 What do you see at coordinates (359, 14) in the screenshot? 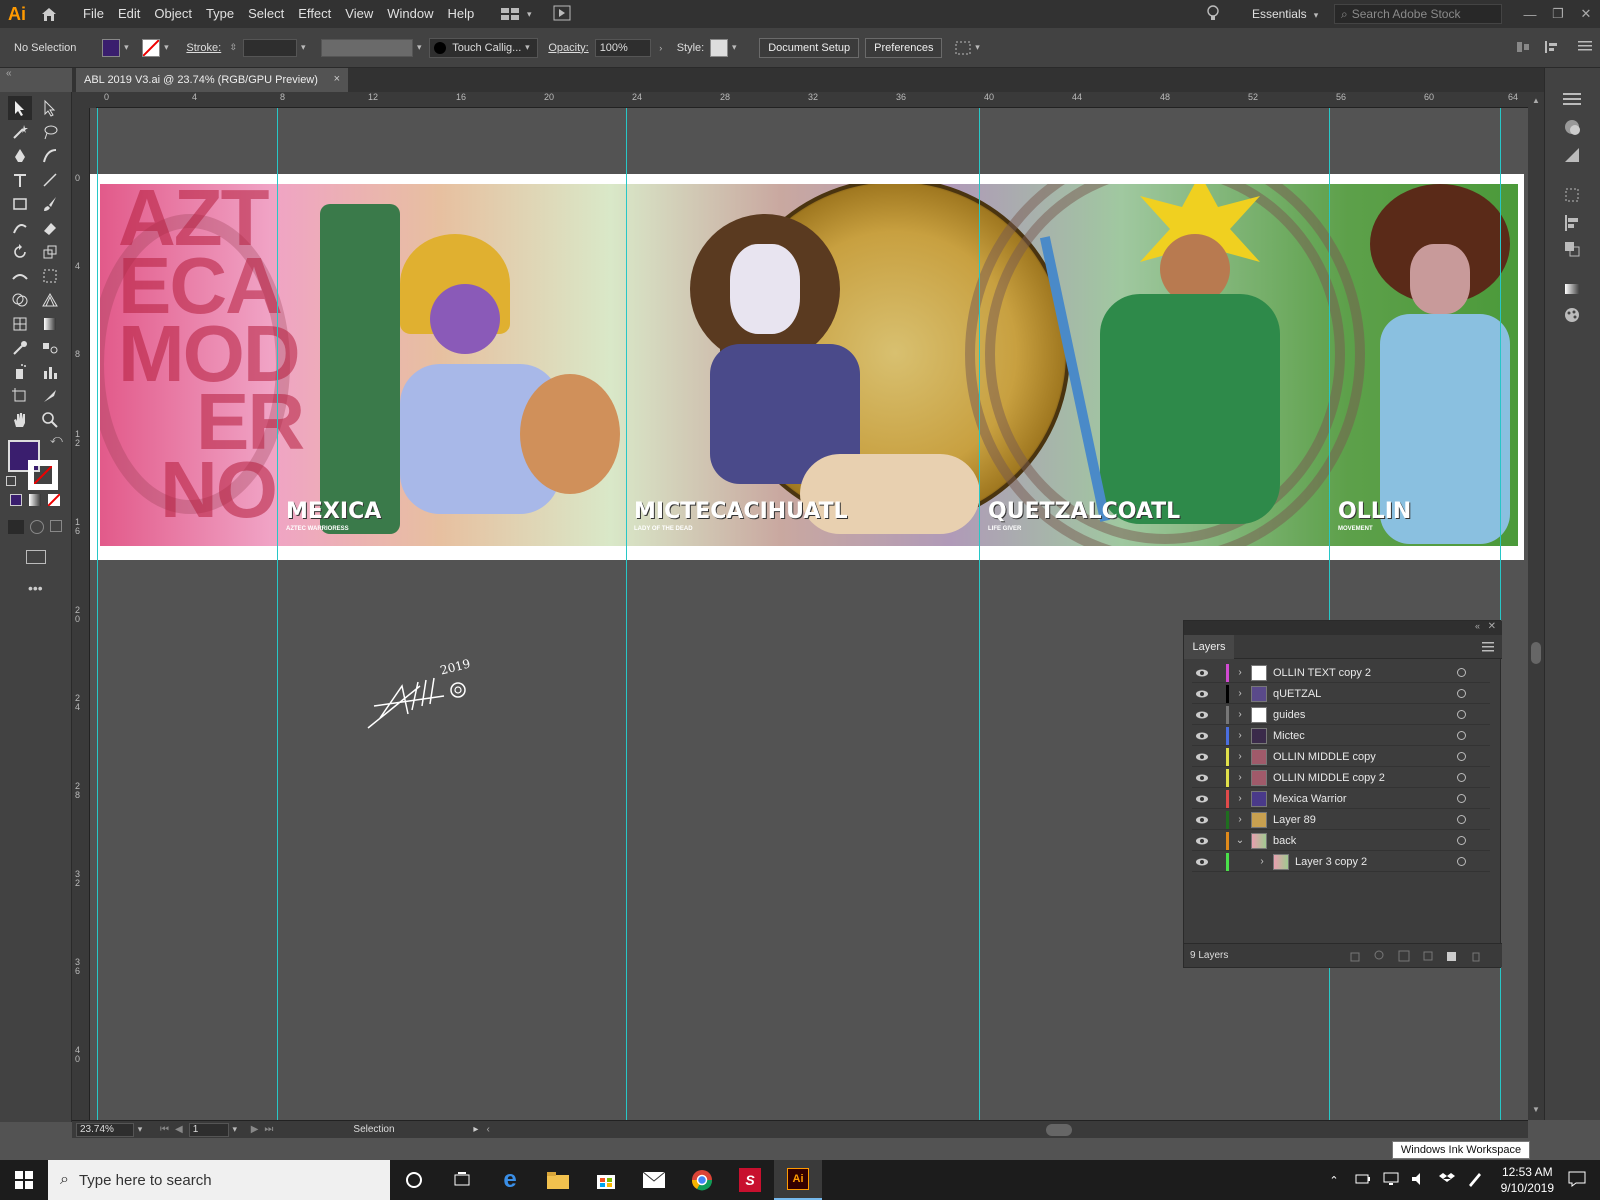
I see `menu-view: View` at bounding box center [359, 14].